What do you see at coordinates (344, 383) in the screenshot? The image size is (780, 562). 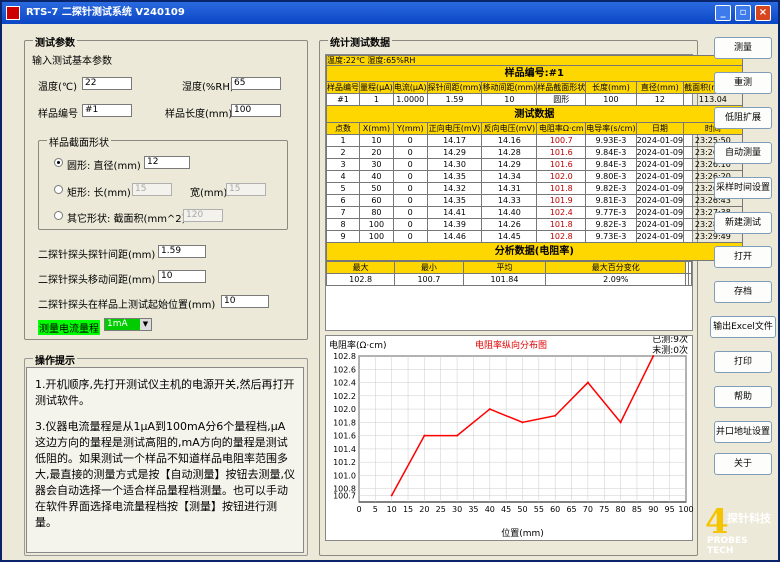 I see `y-tick-label: 102.4` at bounding box center [344, 383].